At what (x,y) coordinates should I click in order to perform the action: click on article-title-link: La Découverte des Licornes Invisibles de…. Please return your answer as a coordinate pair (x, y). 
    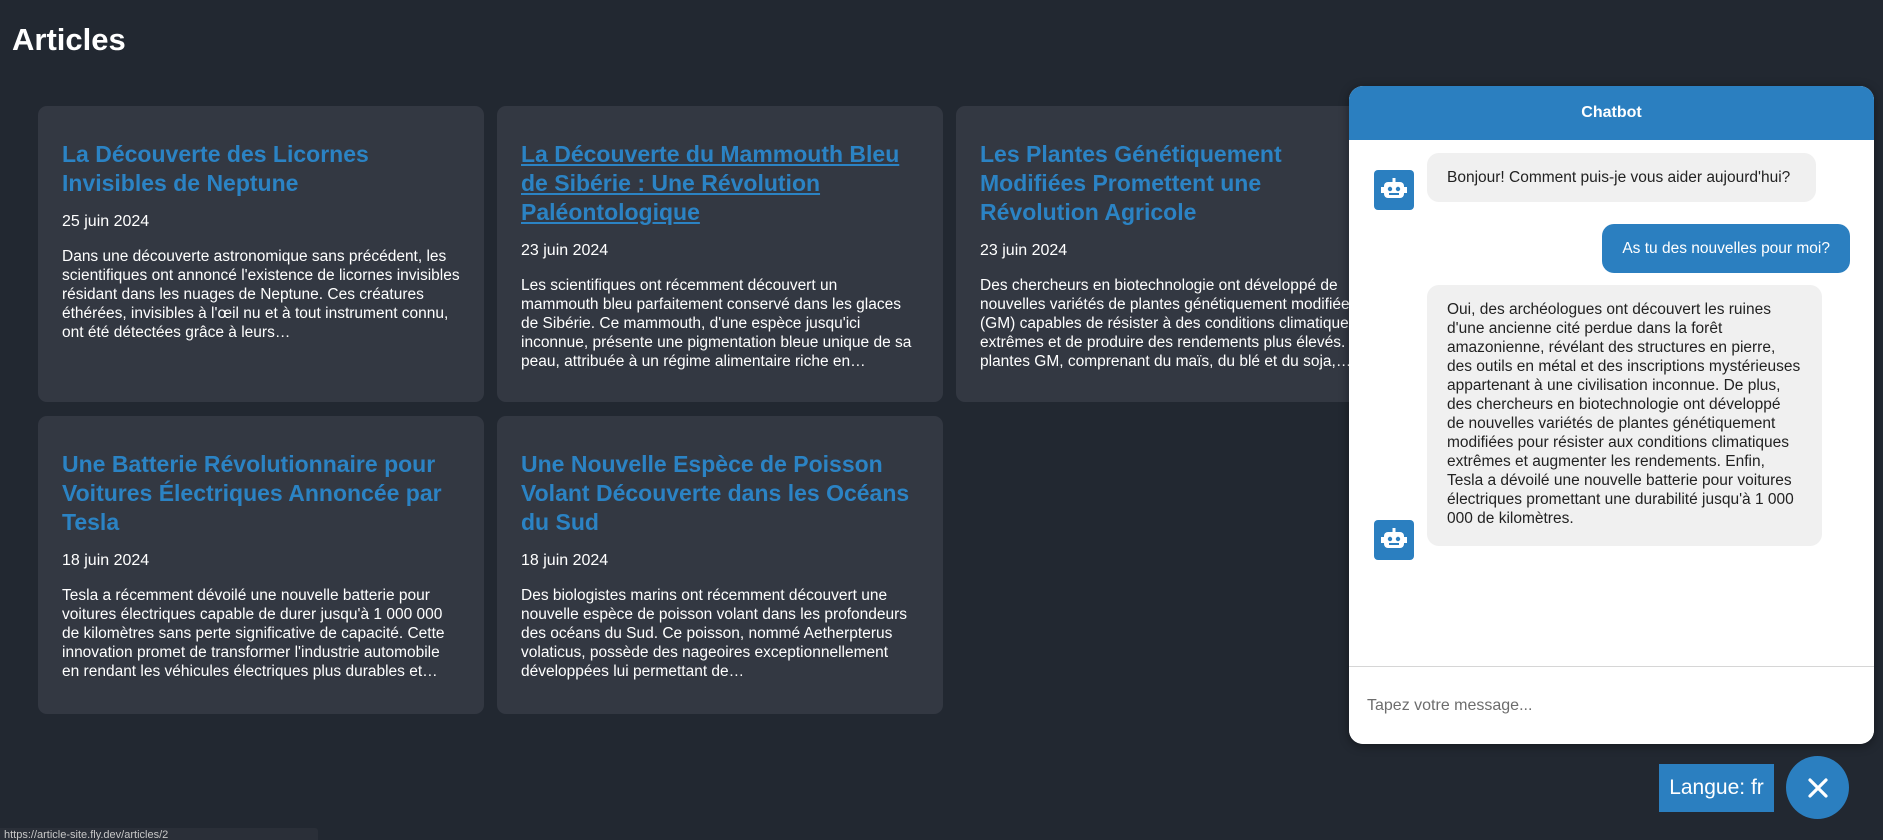
    Looking at the image, I should click on (261, 169).